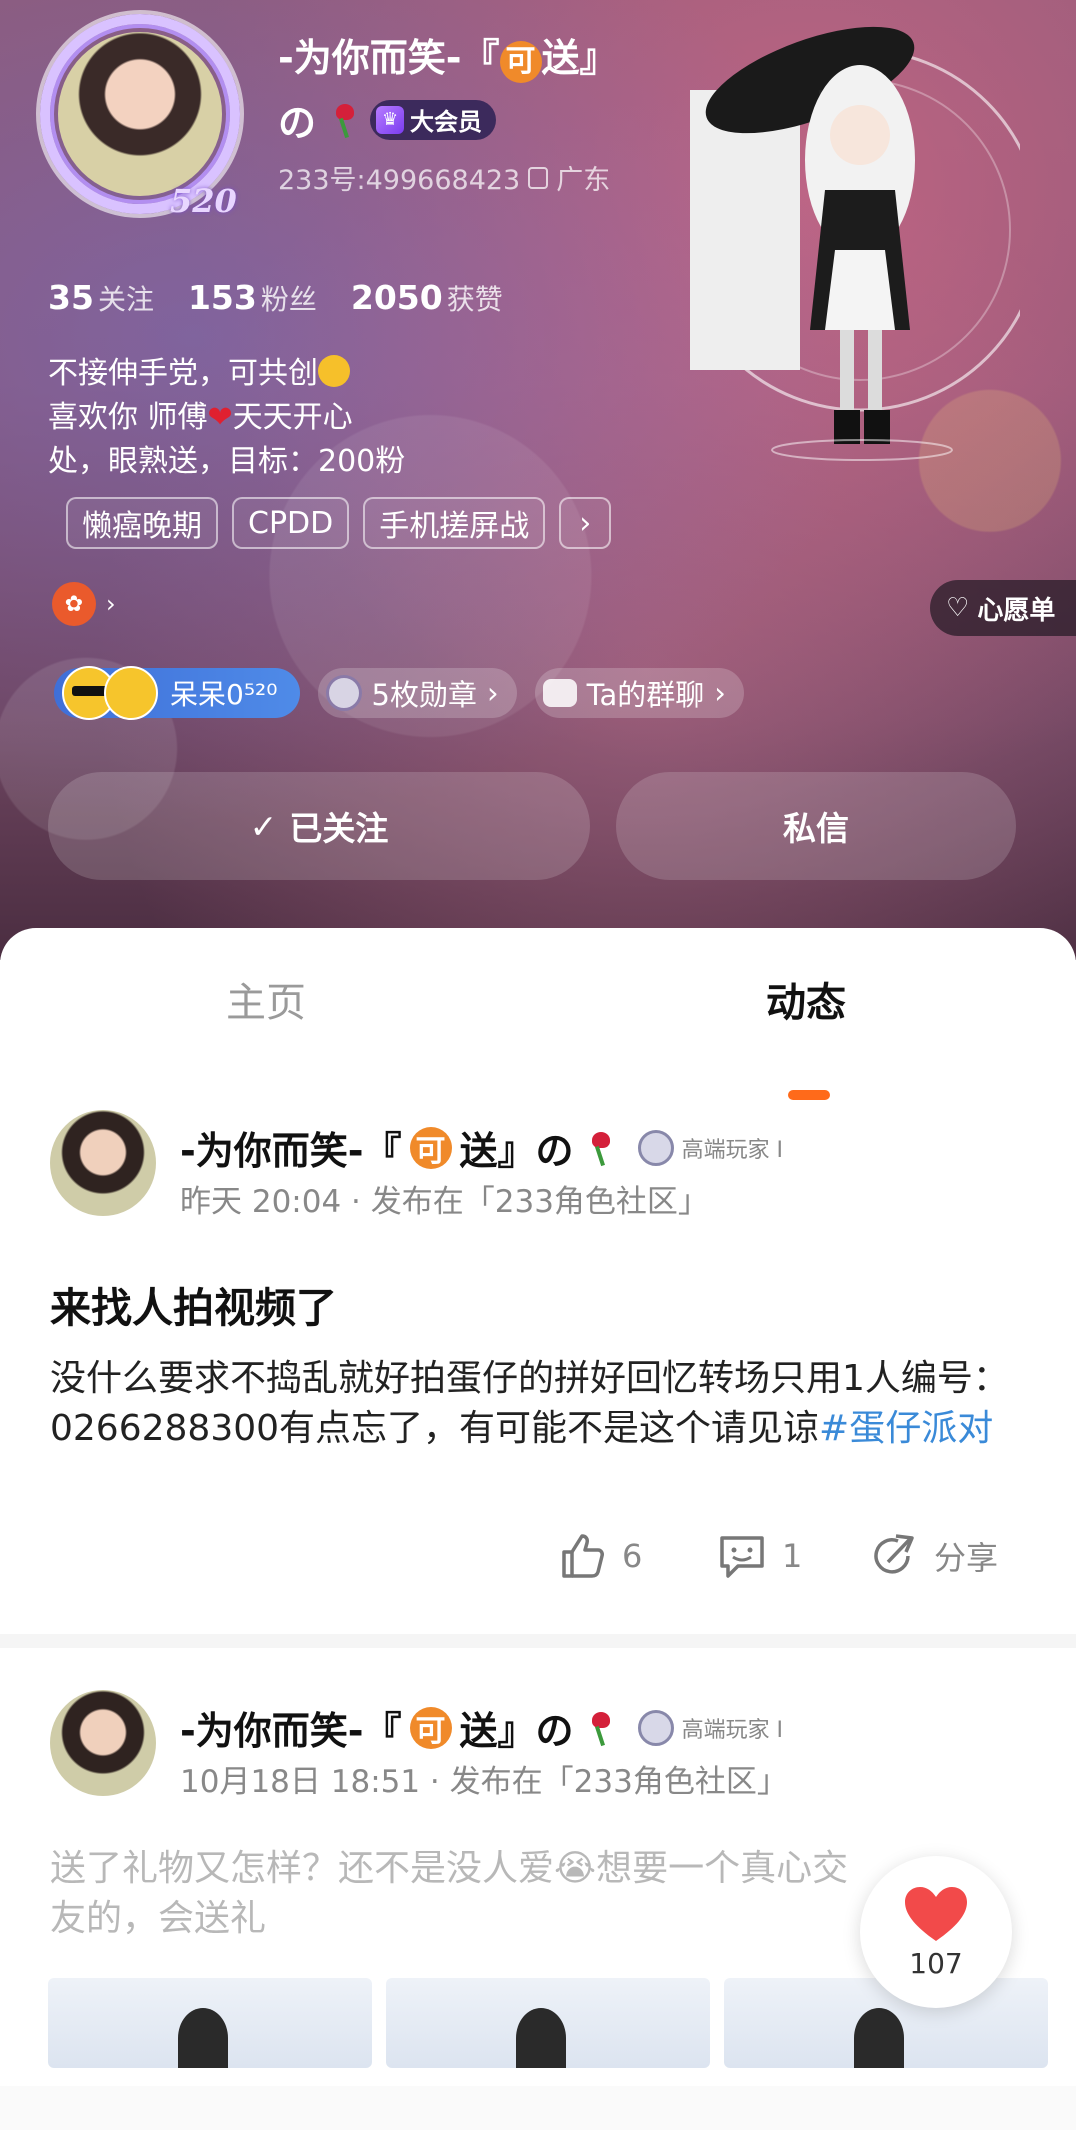  What do you see at coordinates (474, 299) in the screenshot?
I see `likes-label: 获赞` at bounding box center [474, 299].